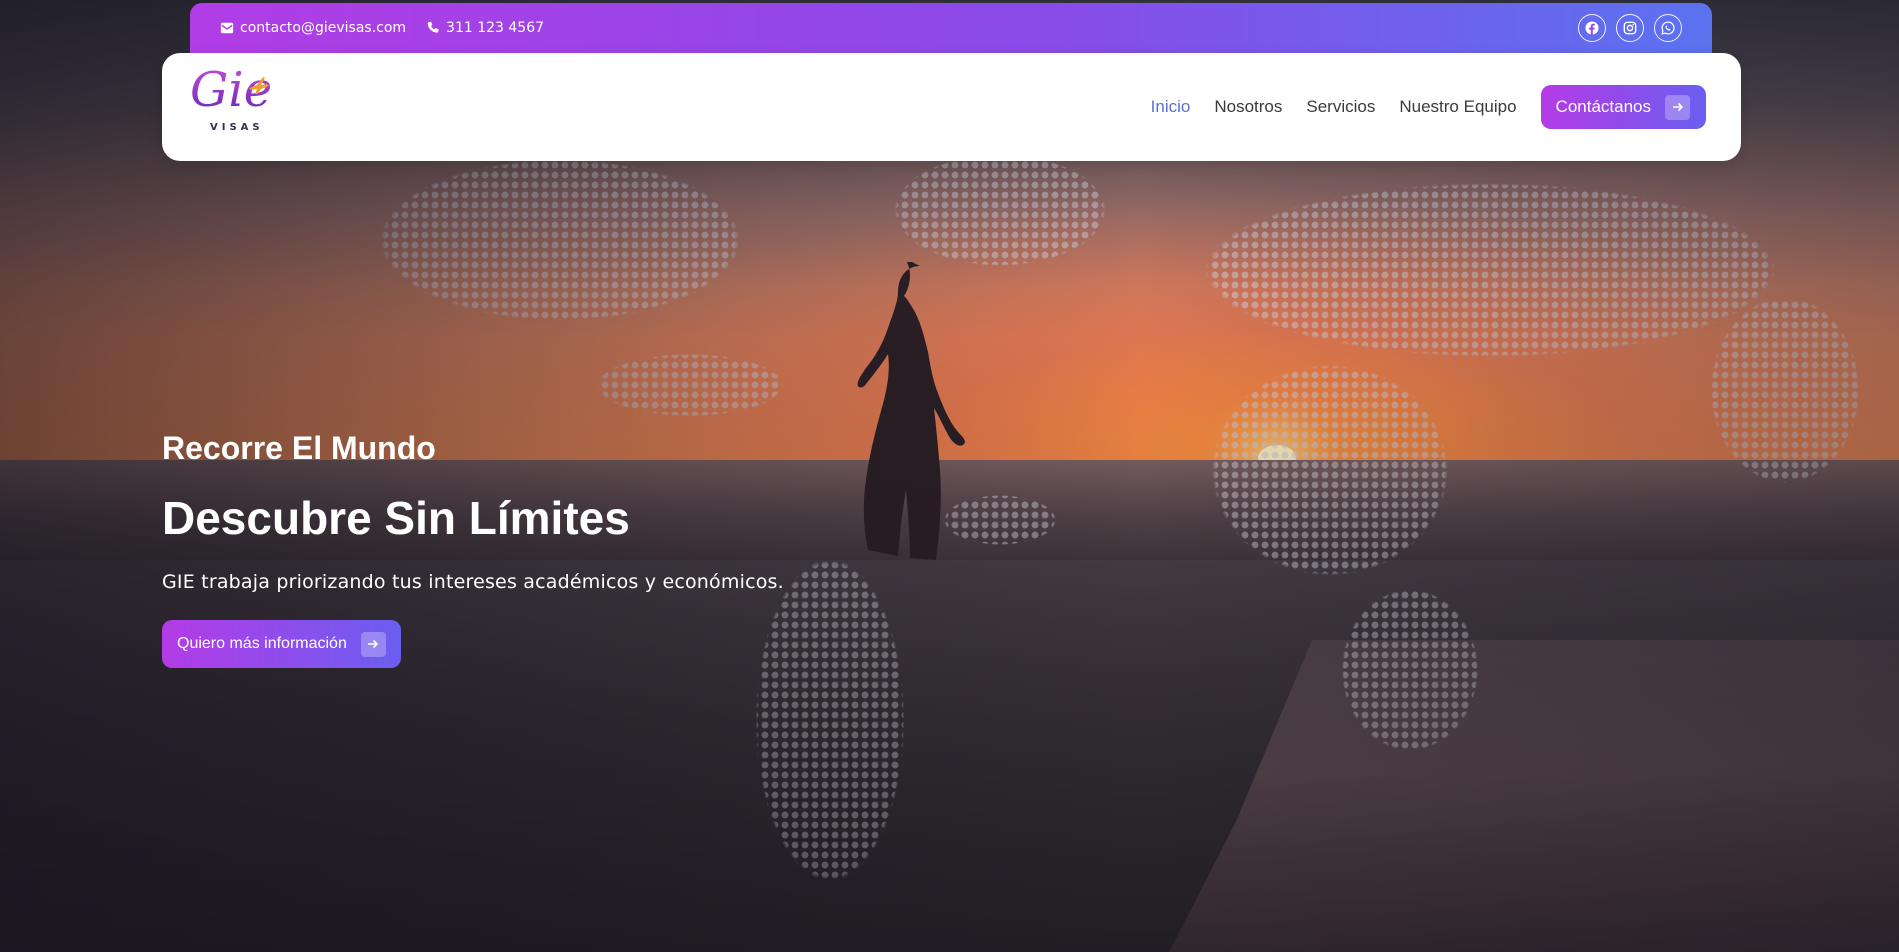  I want to click on more-info-button: Quiero más información, so click(281, 644).